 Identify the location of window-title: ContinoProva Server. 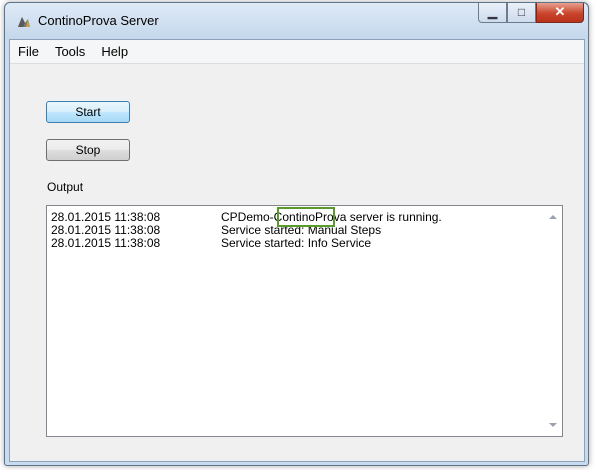
(98, 20).